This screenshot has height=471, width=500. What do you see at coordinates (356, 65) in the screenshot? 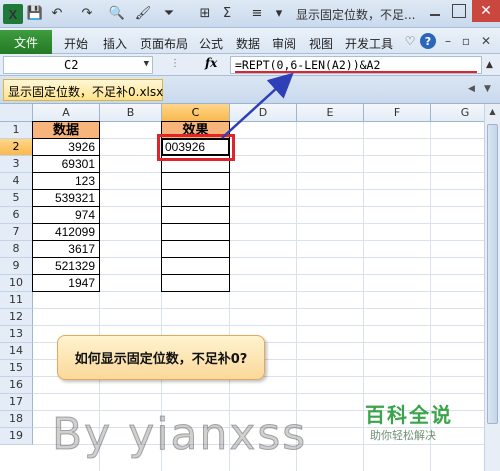
I see `formula-input: =REPT(0,6-LEN(A2))&A2` at bounding box center [356, 65].